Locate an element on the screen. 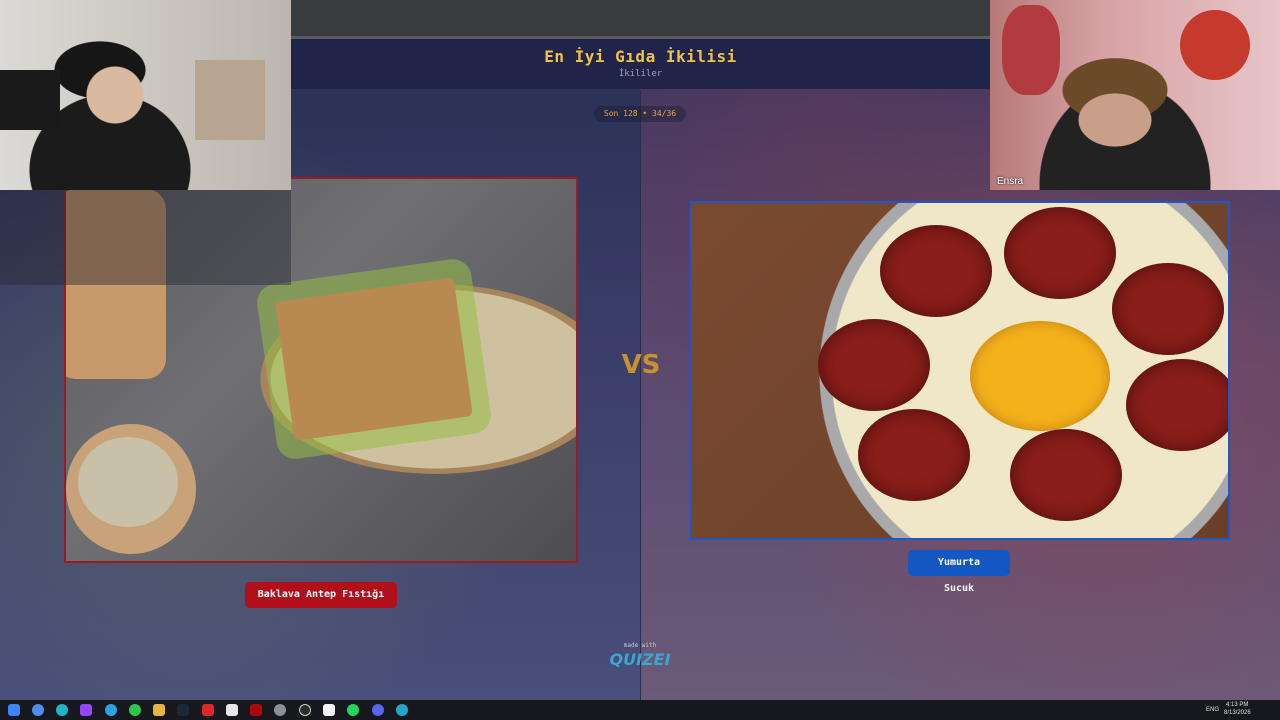 The image size is (1280, 720). quiz-title: En İyi Gıda İkilisi is located at coordinates (640, 56).